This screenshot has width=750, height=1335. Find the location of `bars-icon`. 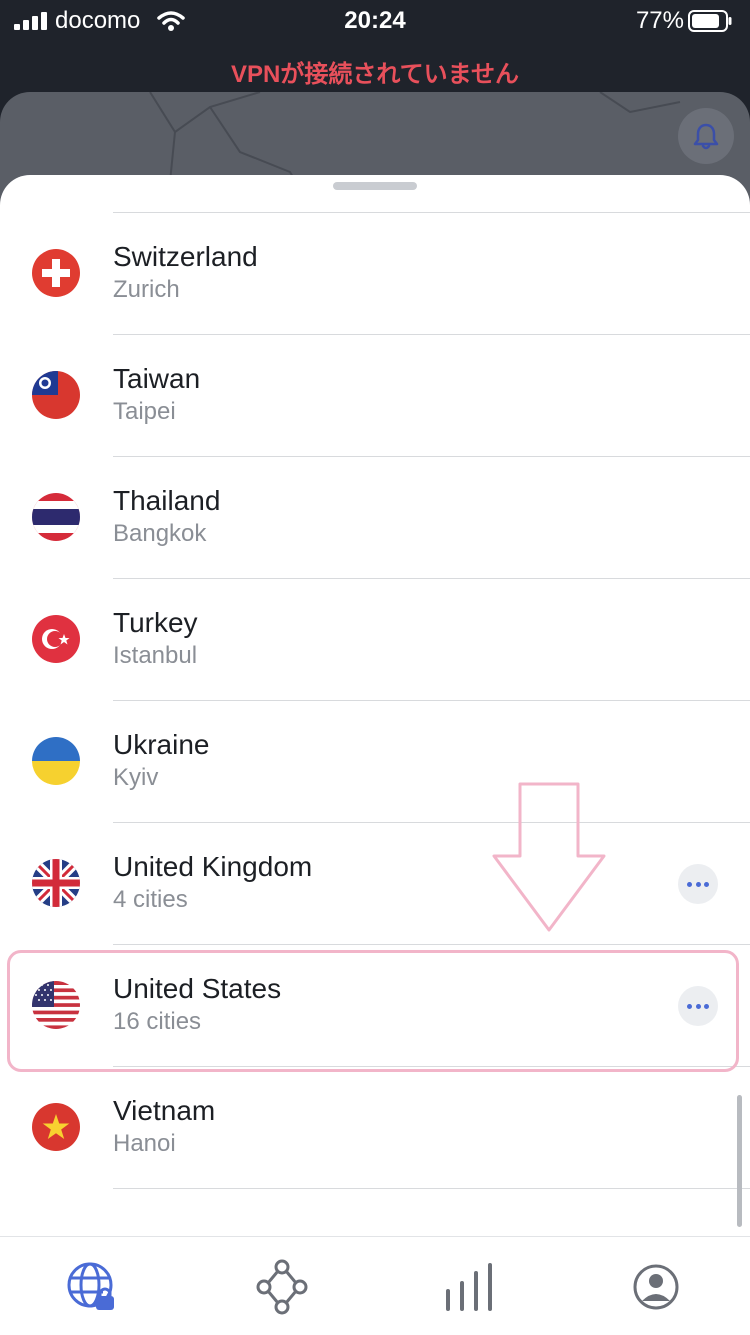

bars-icon is located at coordinates (469, 1287).